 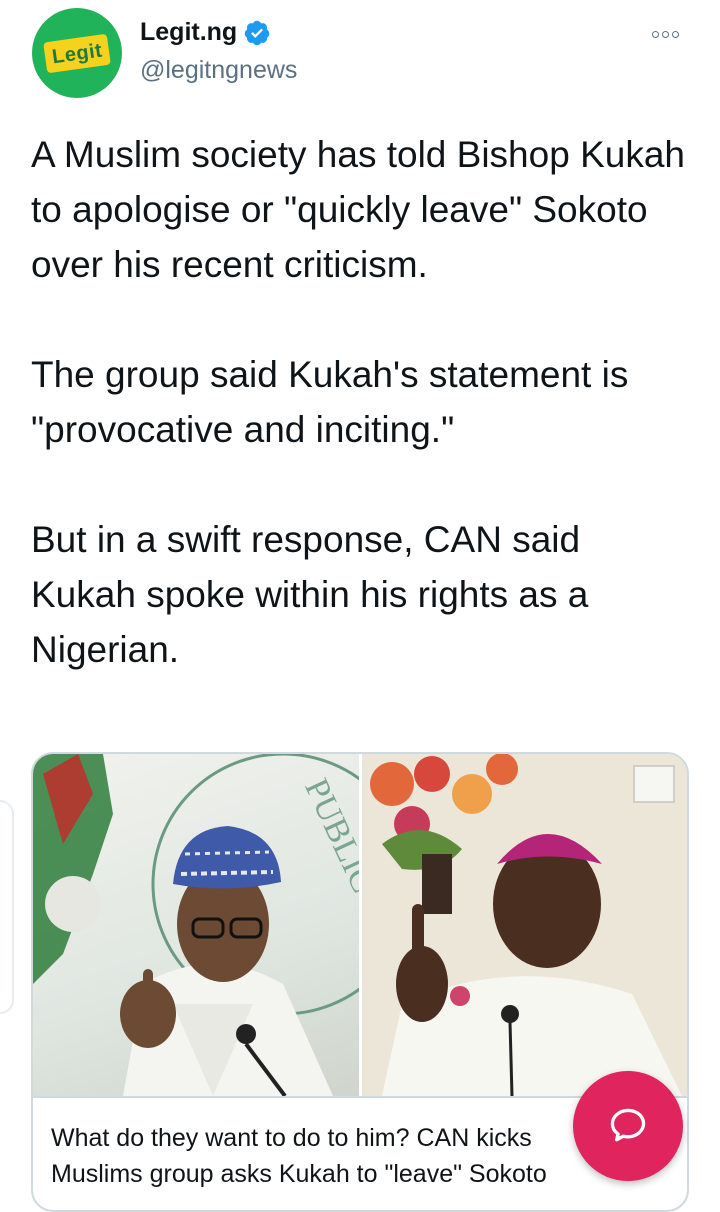 I want to click on photo-kukah, so click(x=524, y=925).